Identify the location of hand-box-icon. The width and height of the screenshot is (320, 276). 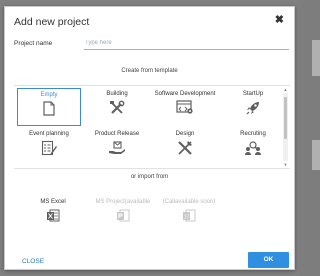
(117, 147).